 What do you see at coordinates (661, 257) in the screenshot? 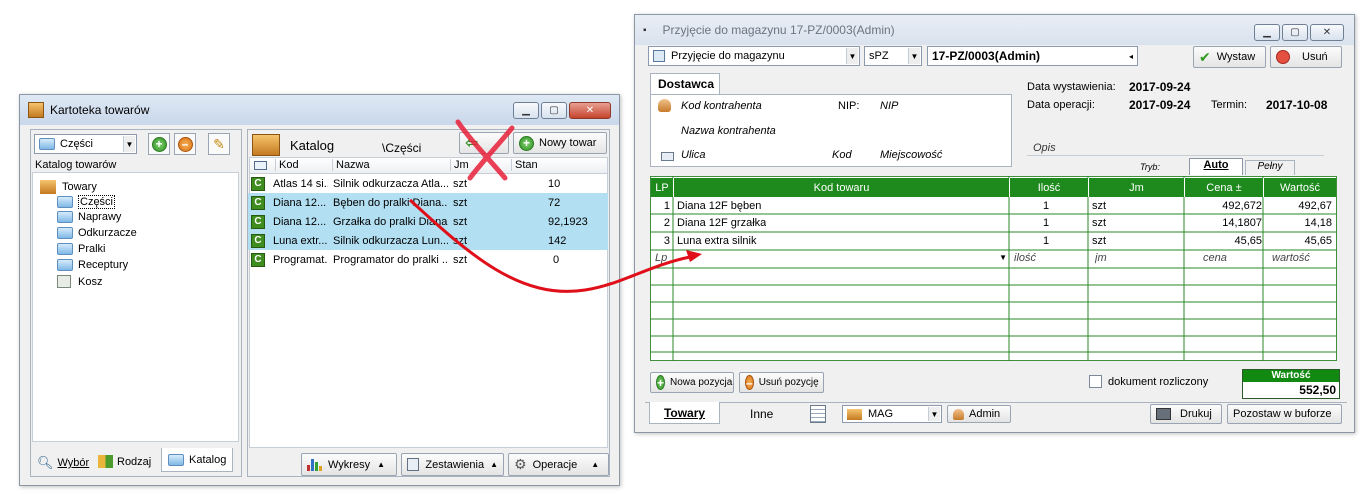
I see `new-row-lp: Lp` at bounding box center [661, 257].